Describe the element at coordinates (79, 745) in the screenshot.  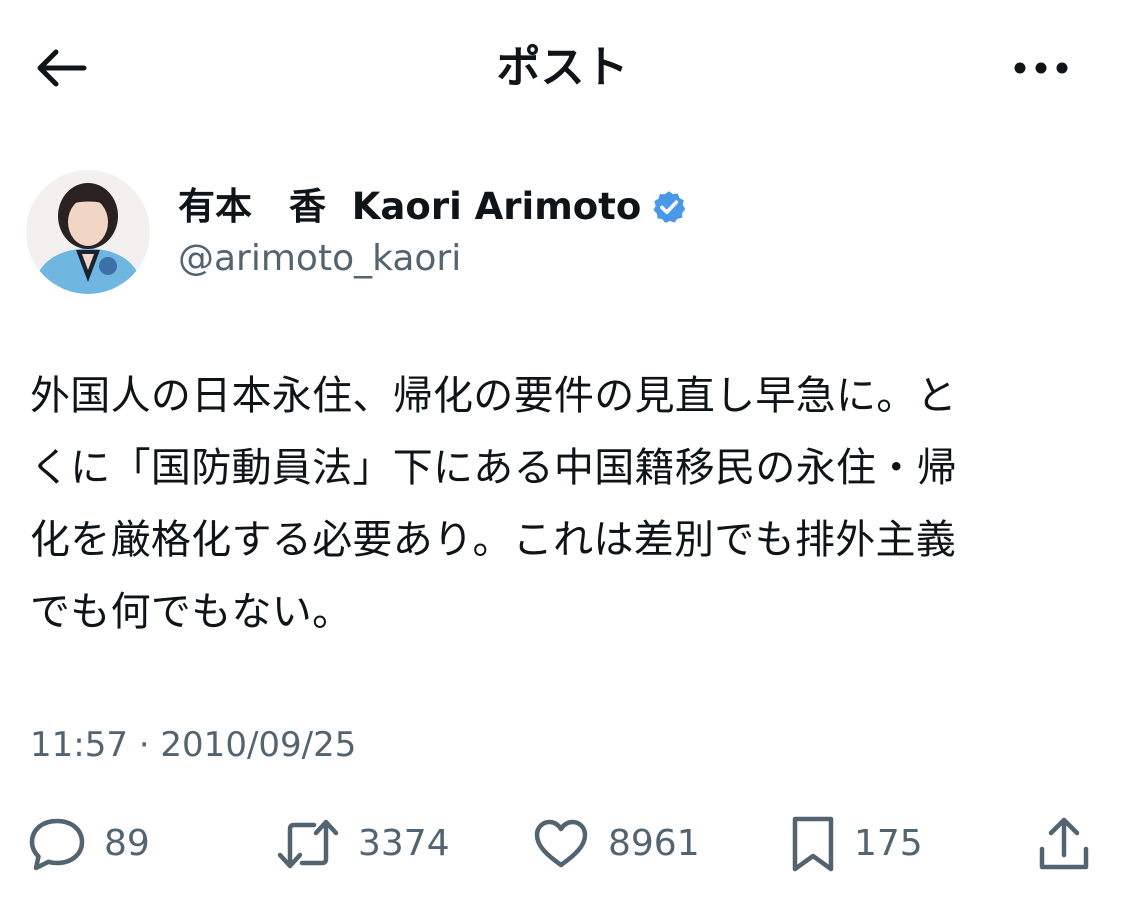
I see `post-time: 11:57` at that location.